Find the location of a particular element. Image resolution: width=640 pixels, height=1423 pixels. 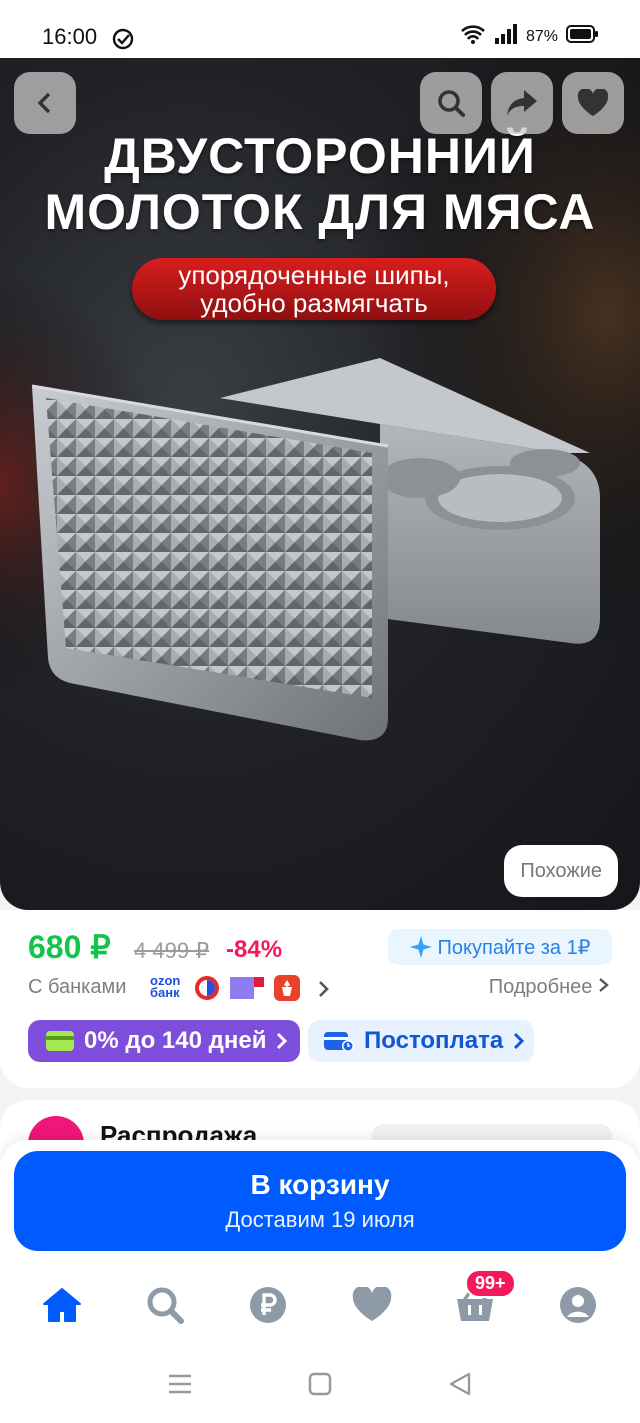

hero-title: ДВУСТОРОННИЙ МОЛОТОК ДЛЯ МЯСА is located at coordinates (320, 184).